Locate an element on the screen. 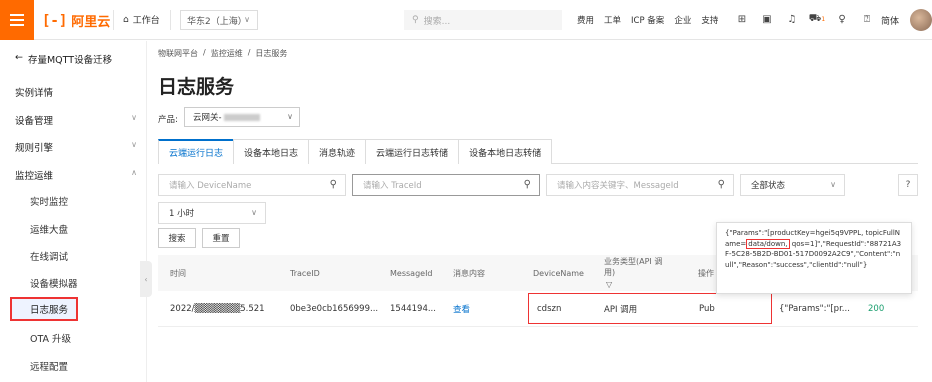  arrow-left-icon: ← is located at coordinates (19, 57).